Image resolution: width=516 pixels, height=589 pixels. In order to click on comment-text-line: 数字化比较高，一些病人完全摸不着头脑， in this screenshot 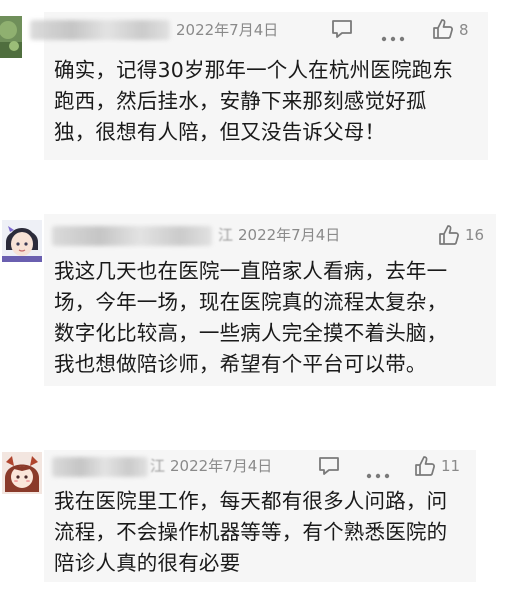, I will do `click(251, 333)`.